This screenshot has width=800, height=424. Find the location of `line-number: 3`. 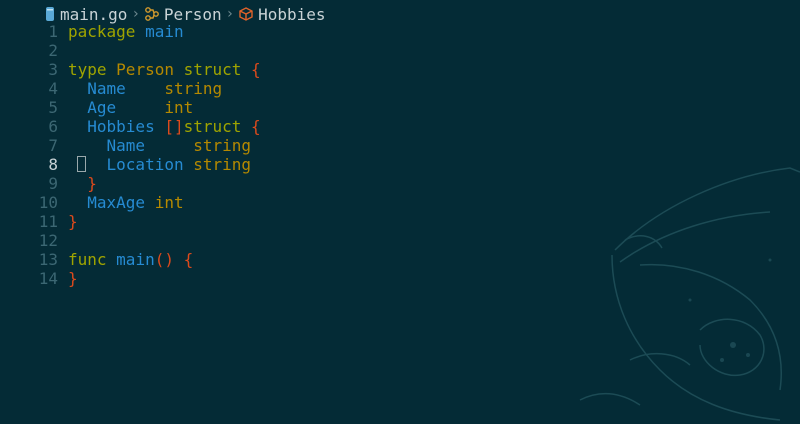

line-number: 3 is located at coordinates (53, 69).